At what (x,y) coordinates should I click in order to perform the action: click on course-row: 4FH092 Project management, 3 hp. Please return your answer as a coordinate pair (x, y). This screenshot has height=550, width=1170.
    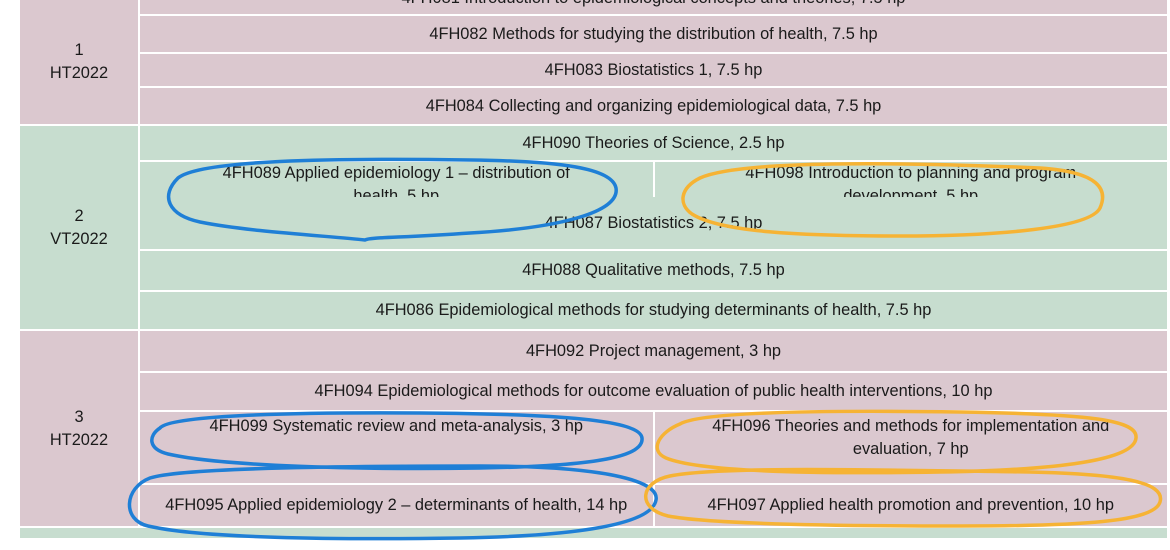
    Looking at the image, I should click on (652, 352).